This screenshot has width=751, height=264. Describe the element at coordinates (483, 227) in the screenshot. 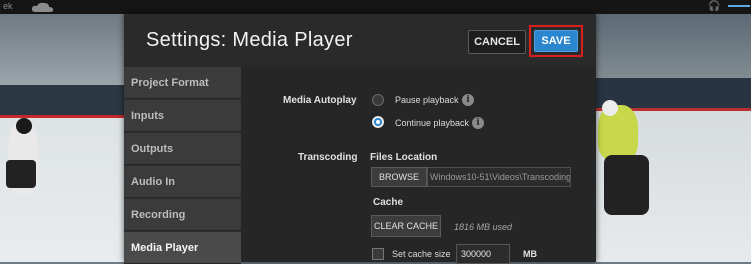

I see `cache-used-text: 1816 MB used` at that location.